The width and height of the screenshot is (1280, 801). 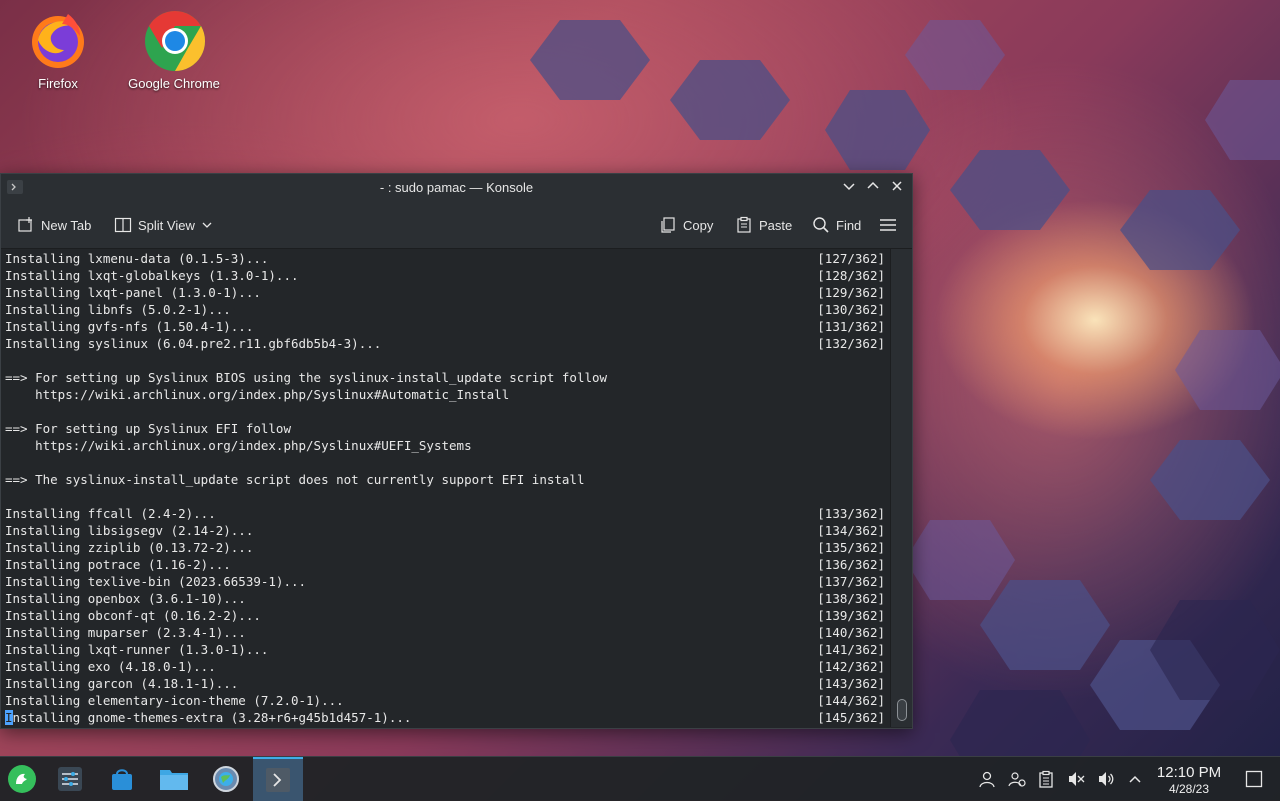 What do you see at coordinates (174, 83) in the screenshot?
I see `desktop-icon-label: Google Chrome` at bounding box center [174, 83].